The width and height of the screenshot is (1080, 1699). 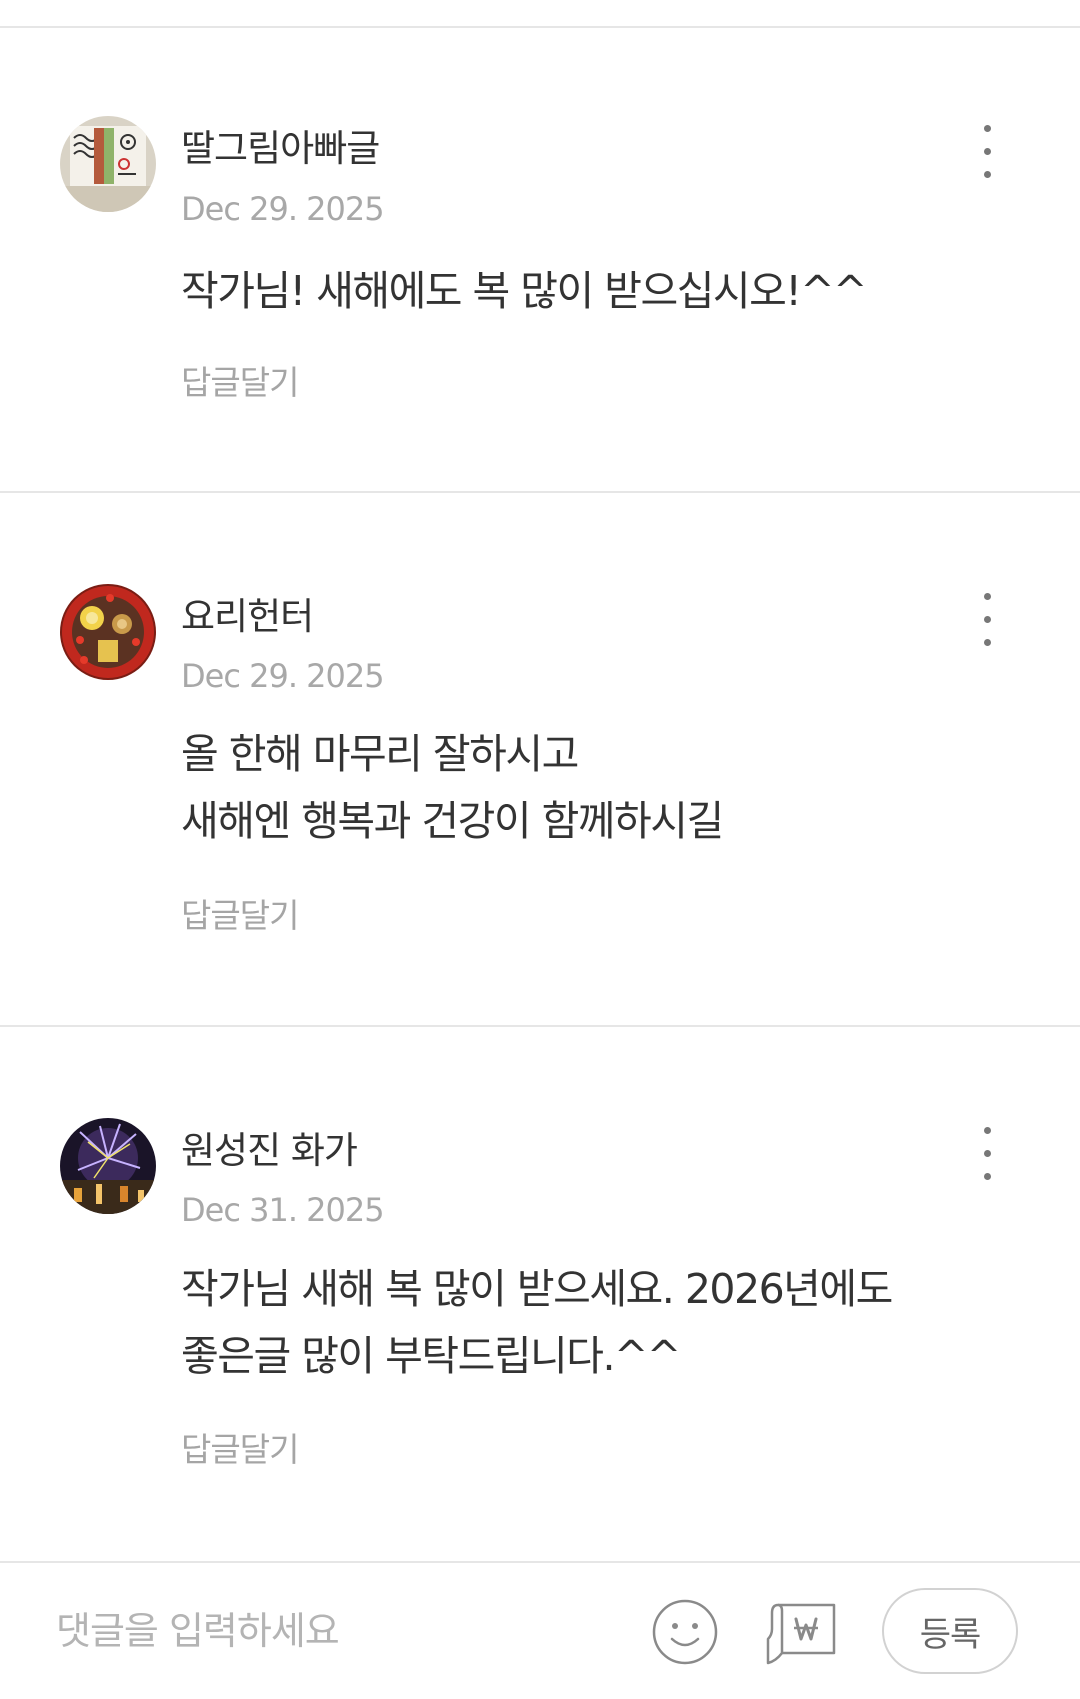 I want to click on comment-author: 요리헌터, so click(x=247, y=613).